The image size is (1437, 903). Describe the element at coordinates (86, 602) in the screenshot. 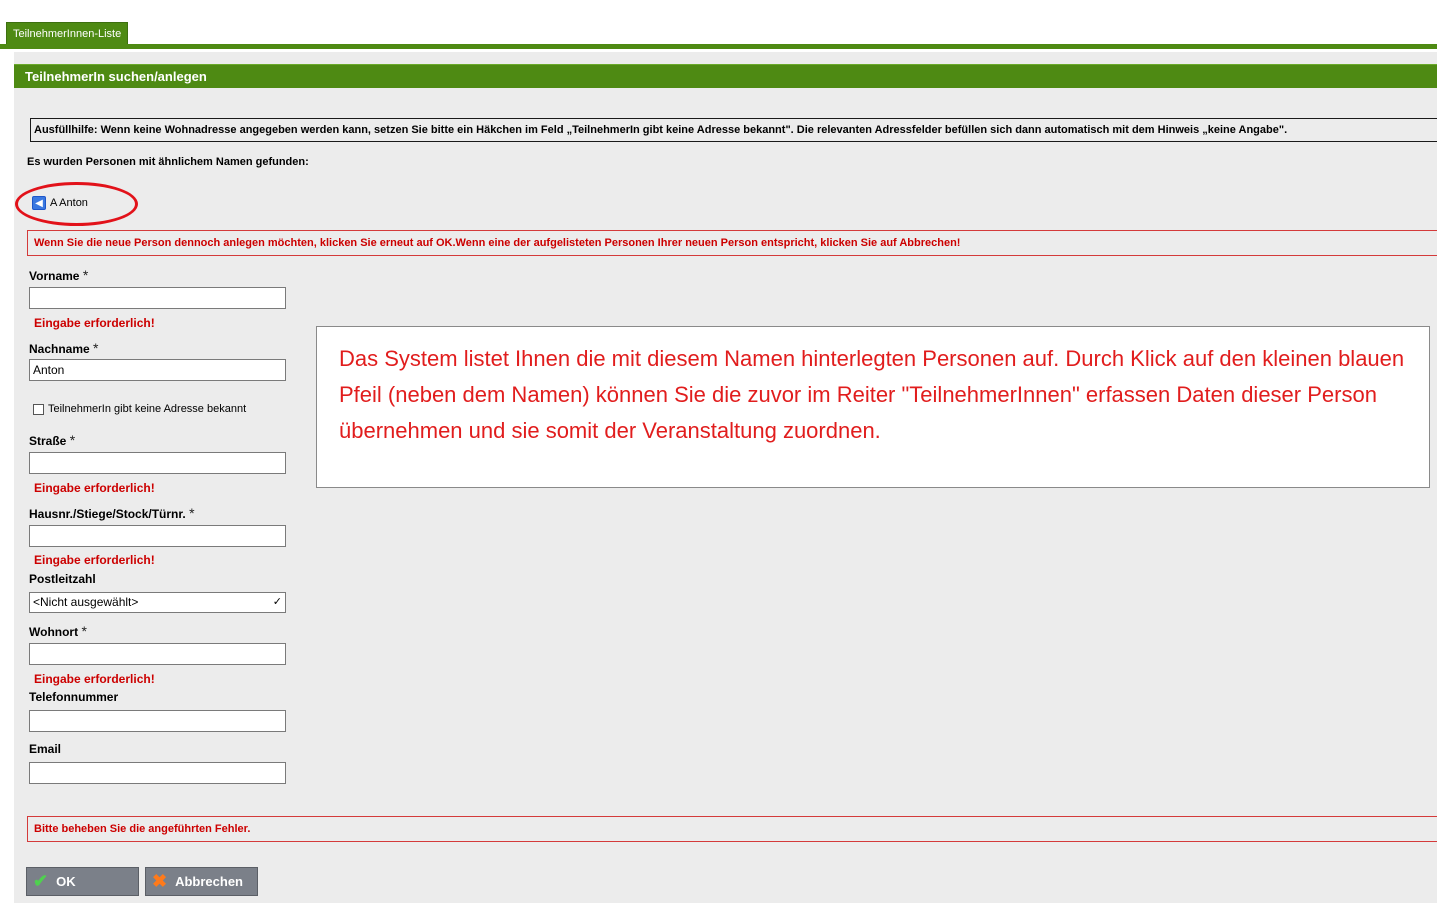

I see `plz-selected-value: <Nicht ausgewählt>` at that location.